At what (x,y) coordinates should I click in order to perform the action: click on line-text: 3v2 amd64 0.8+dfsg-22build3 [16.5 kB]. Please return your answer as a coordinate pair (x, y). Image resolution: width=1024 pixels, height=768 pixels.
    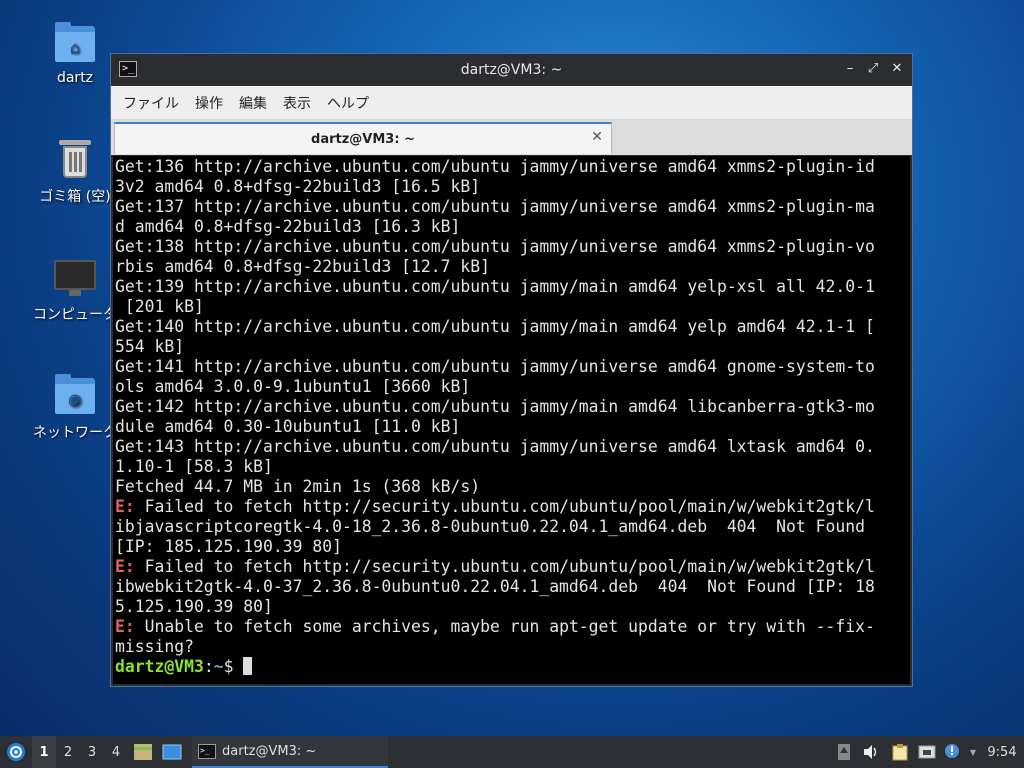
    Looking at the image, I should click on (298, 186).